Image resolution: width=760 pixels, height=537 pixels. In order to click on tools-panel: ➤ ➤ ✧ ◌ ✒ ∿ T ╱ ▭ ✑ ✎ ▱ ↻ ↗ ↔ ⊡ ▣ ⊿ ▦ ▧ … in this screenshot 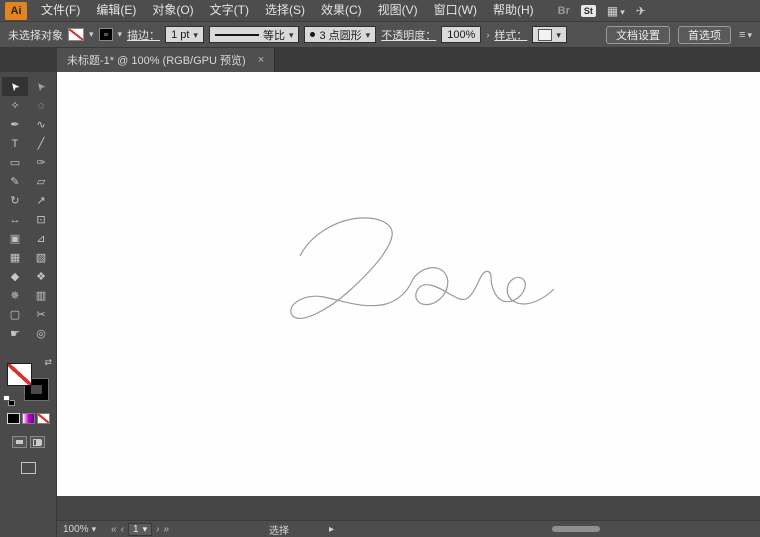, I will do `click(28, 304)`.